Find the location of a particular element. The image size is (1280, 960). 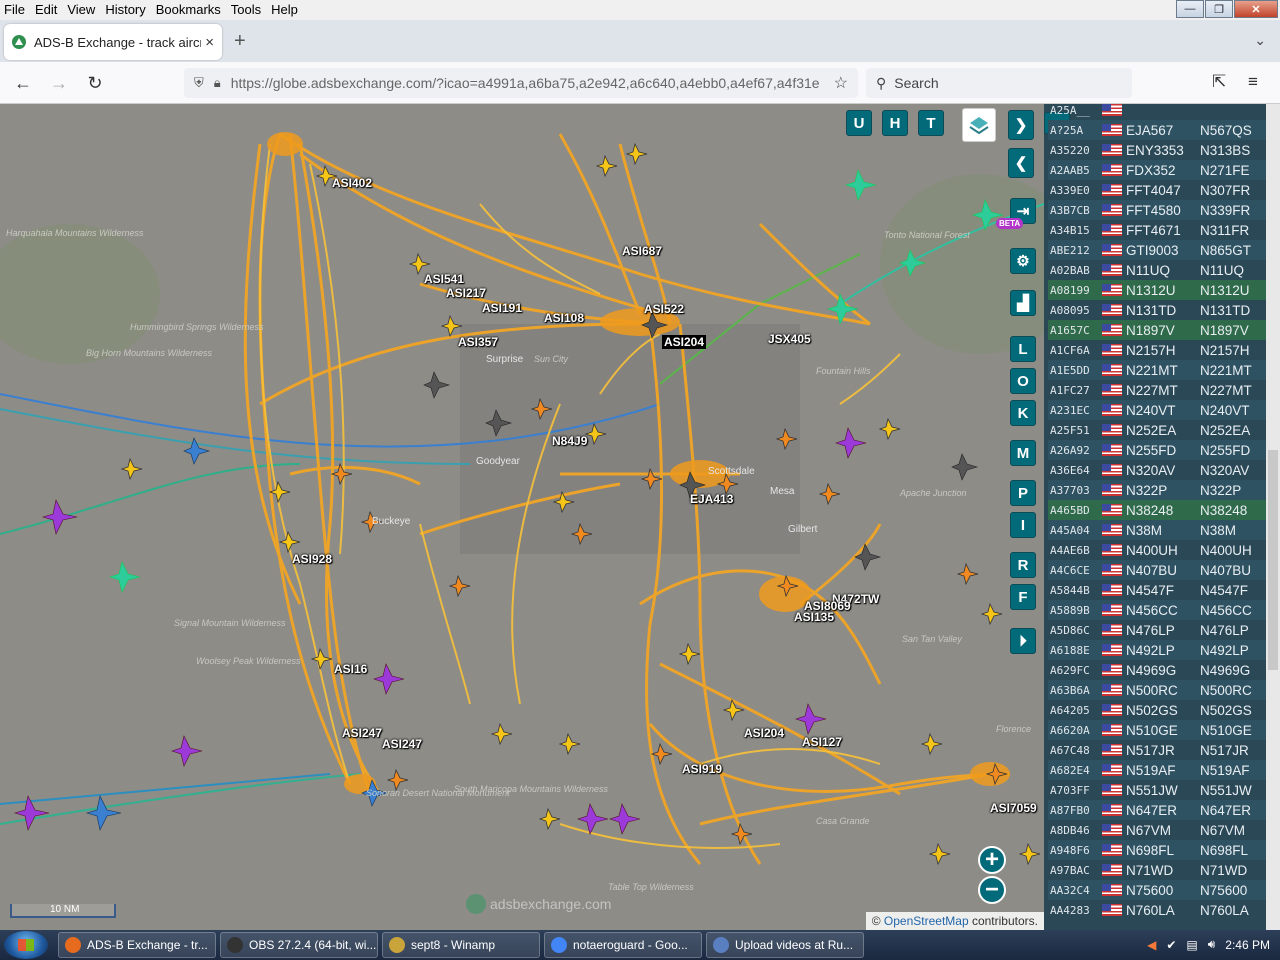

aircraft-label: ASI402 is located at coordinates (352, 183).